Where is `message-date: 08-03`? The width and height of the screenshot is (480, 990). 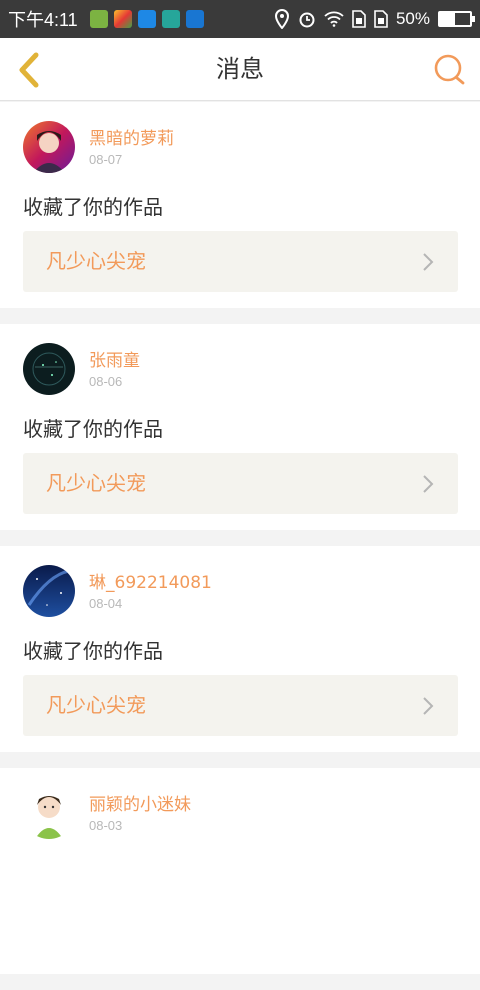
message-date: 08-03 is located at coordinates (106, 825).